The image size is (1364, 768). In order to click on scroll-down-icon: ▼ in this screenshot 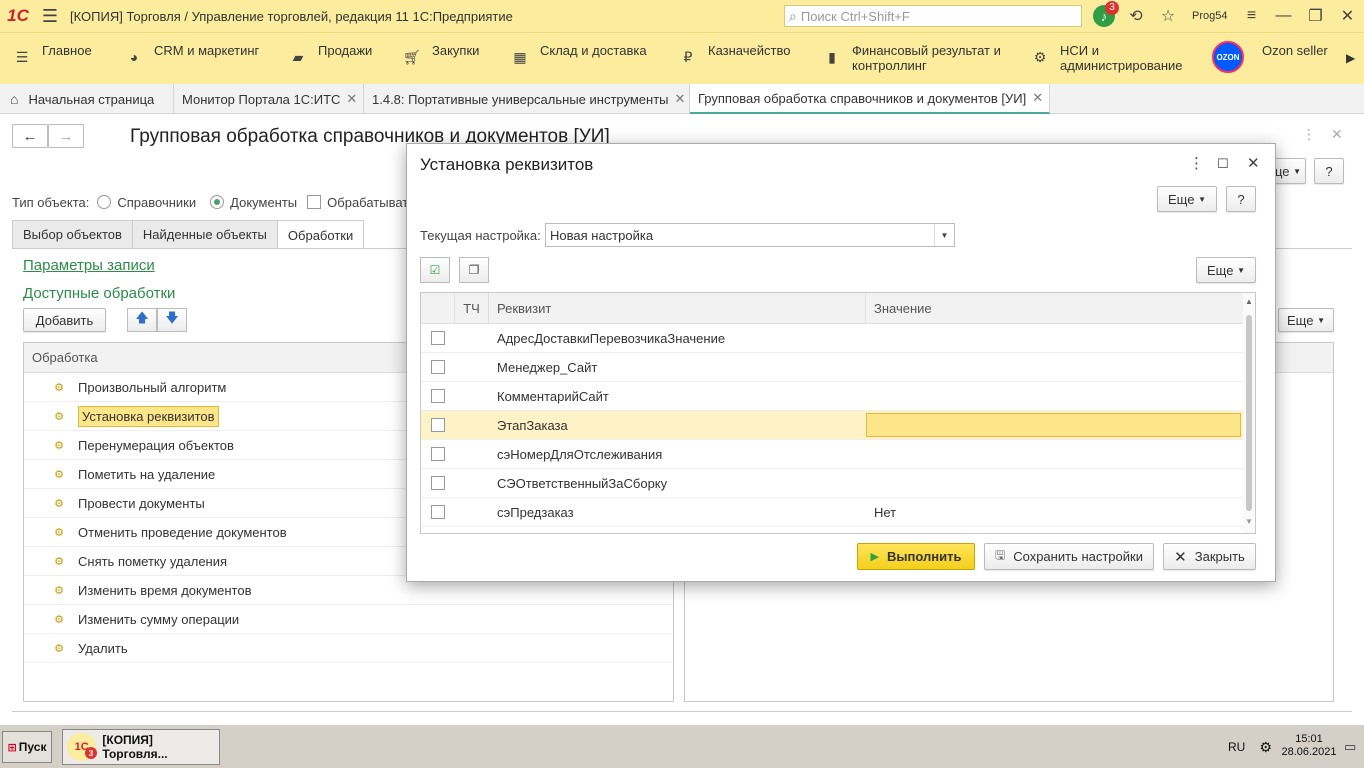, I will do `click(1249, 521)`.